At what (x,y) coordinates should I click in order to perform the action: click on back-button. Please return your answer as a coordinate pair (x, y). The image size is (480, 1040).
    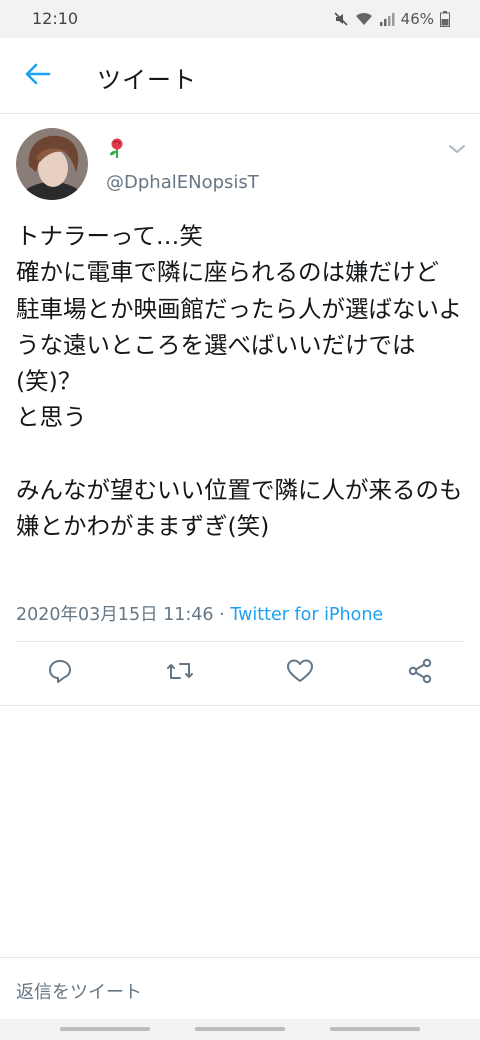
    Looking at the image, I should click on (38, 76).